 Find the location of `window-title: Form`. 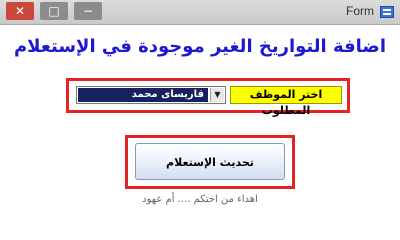

window-title: Form is located at coordinates (360, 11).